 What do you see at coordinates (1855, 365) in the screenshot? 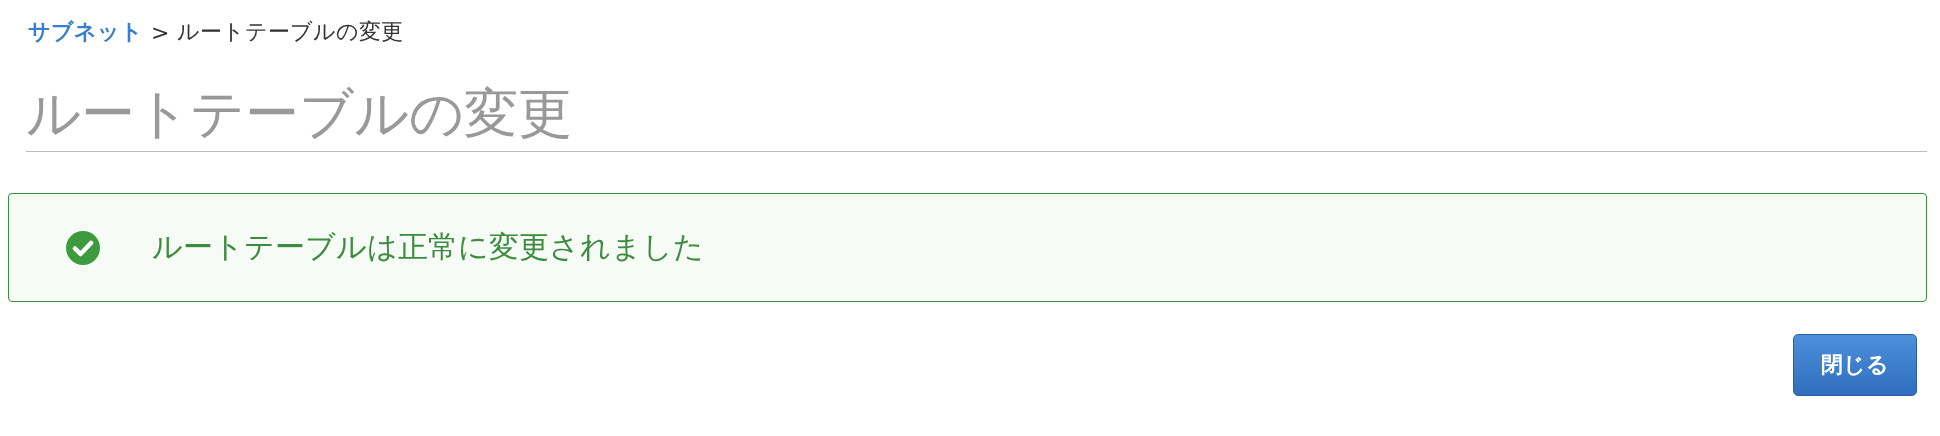
I see `close-button: 閉じる` at bounding box center [1855, 365].